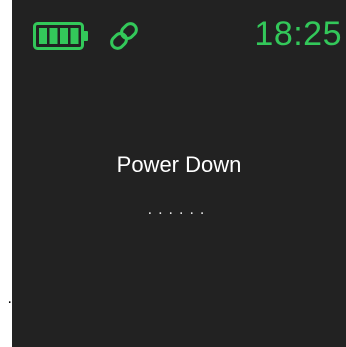 The width and height of the screenshot is (346, 347). I want to click on clock-time: 18:25, so click(298, 34).